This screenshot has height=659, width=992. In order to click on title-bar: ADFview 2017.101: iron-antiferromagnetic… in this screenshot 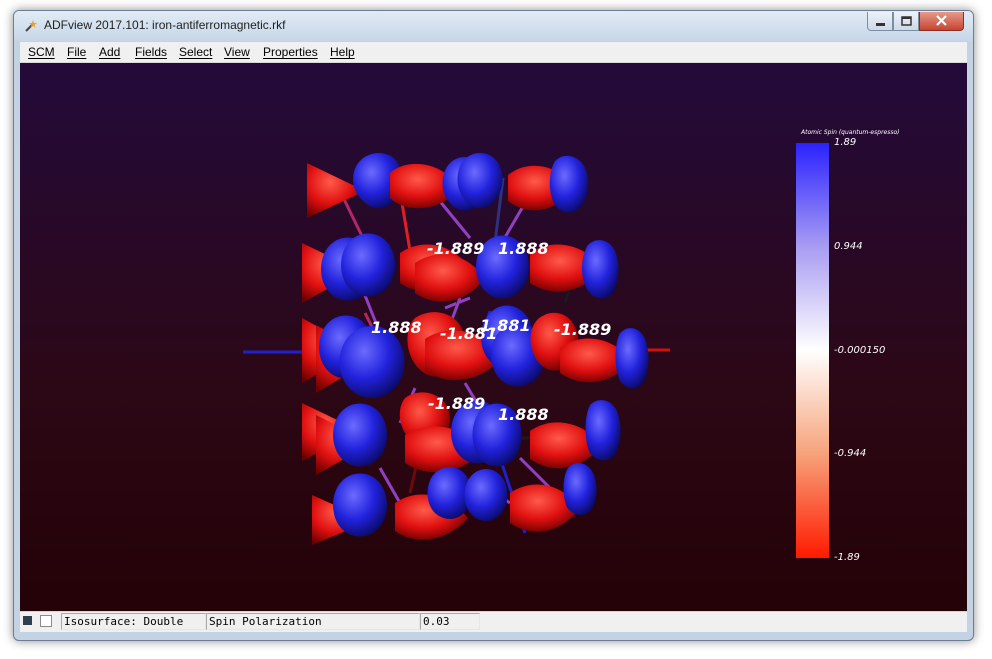, I will do `click(493, 26)`.